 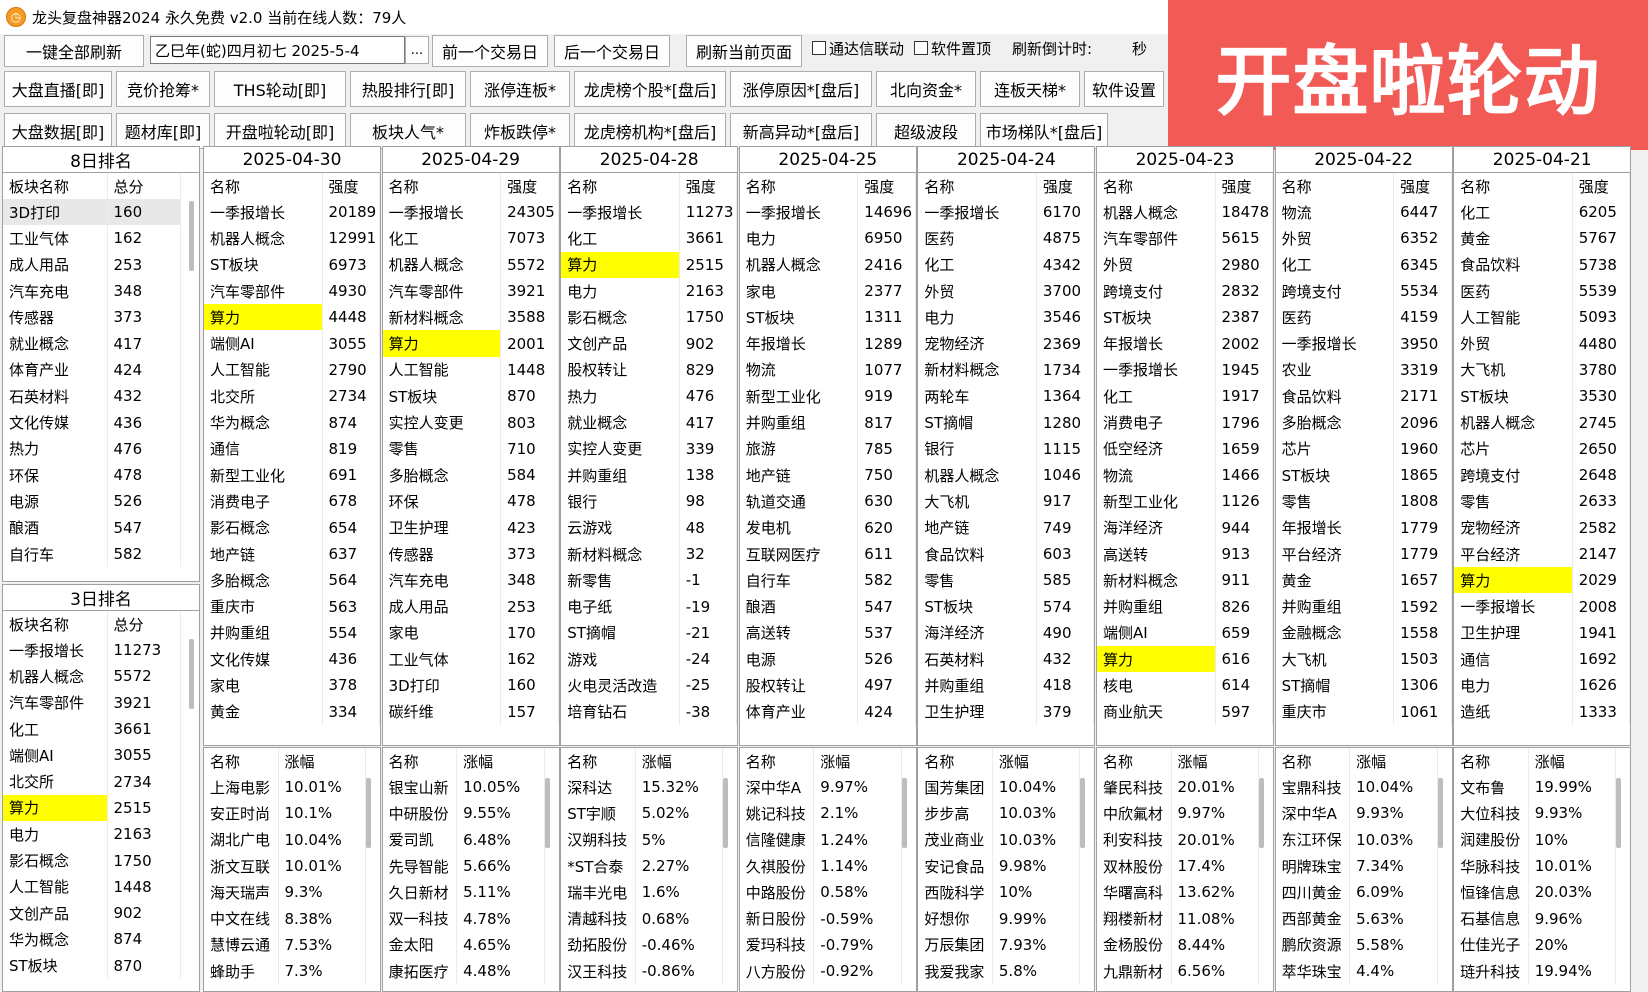 I want to click on table-row: 北交所 2734, so click(x=92, y=781).